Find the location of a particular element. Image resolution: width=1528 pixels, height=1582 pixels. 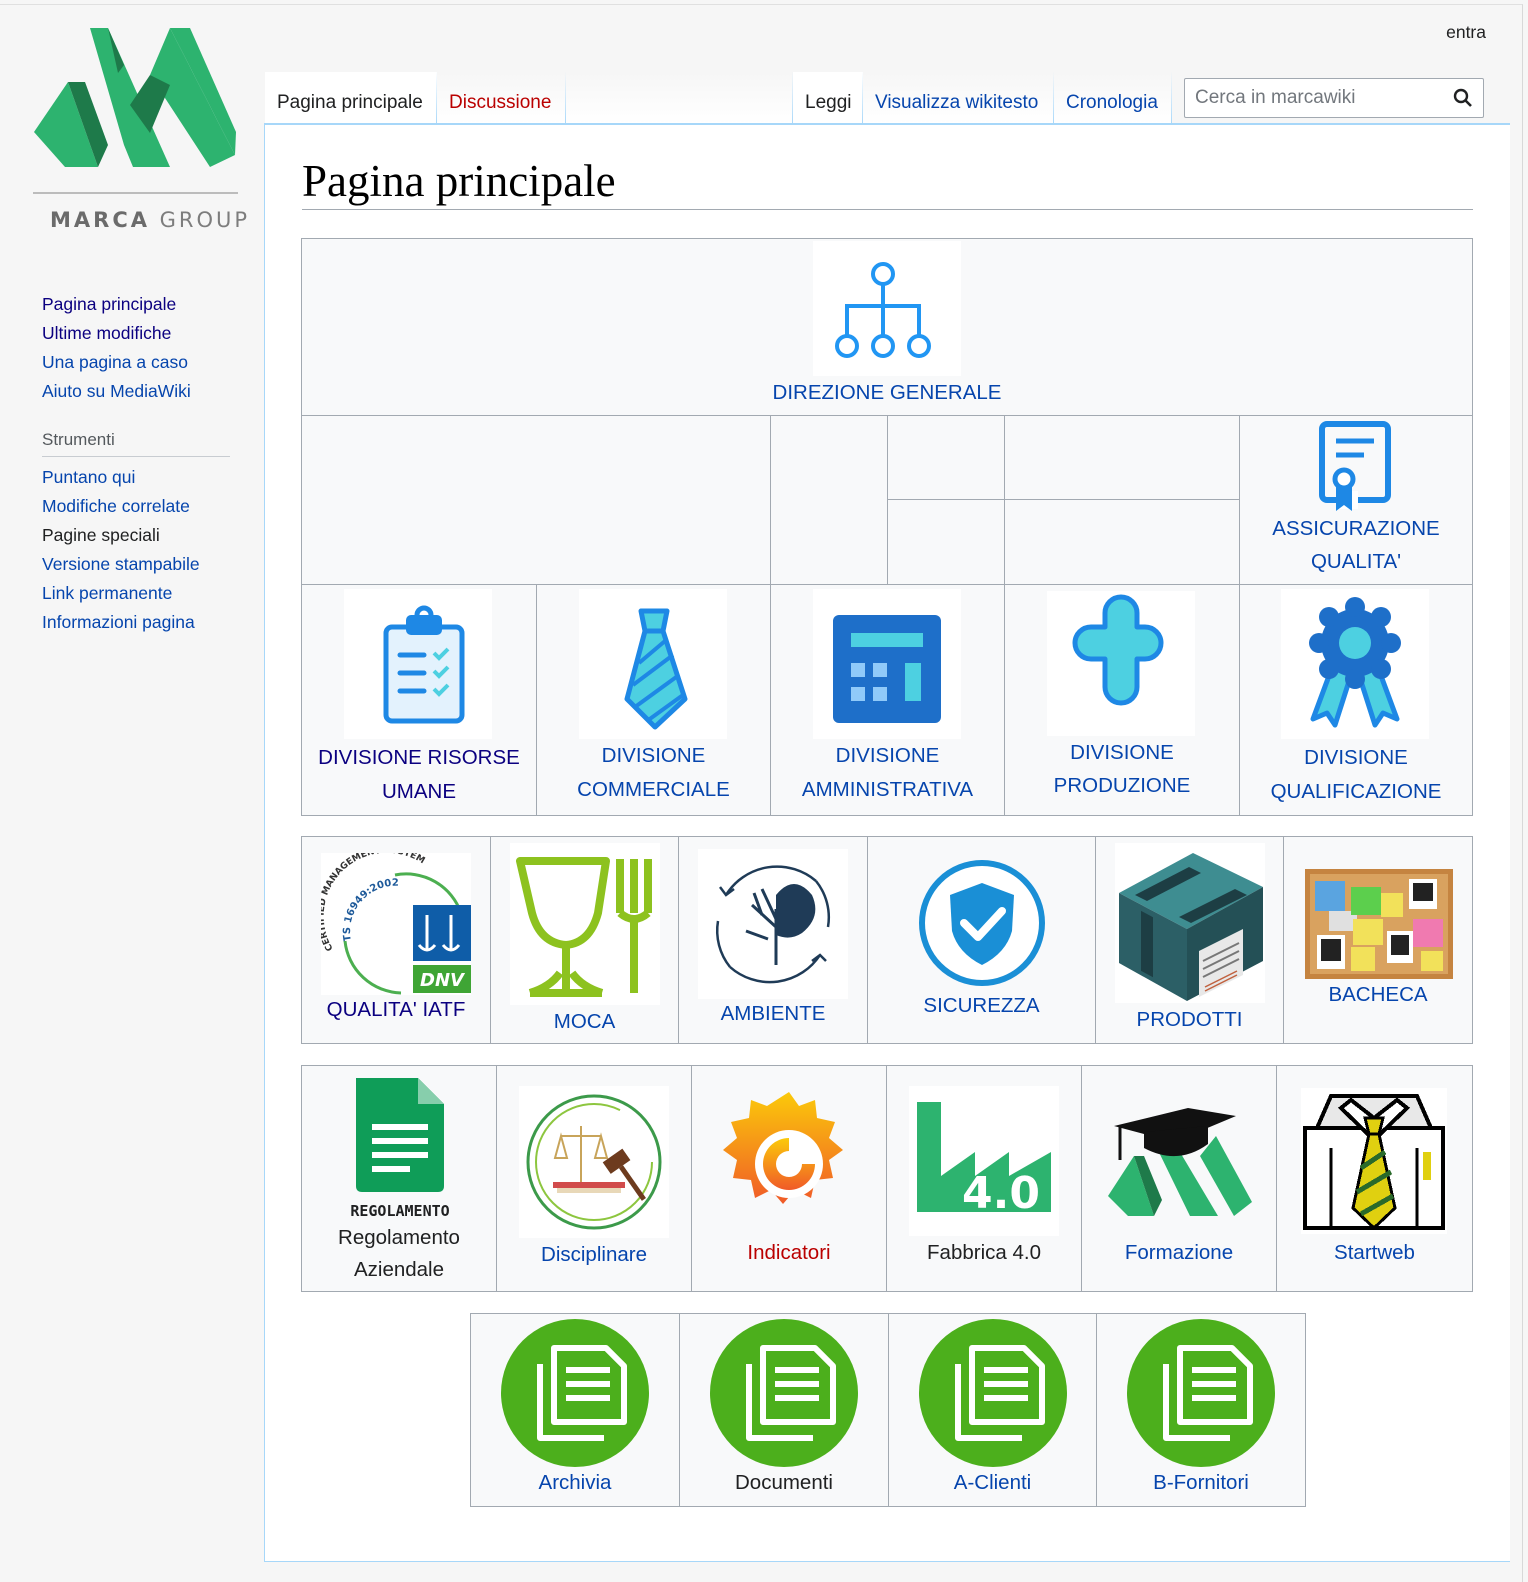

badge-brand-text: DNV is located at coordinates (443, 980).